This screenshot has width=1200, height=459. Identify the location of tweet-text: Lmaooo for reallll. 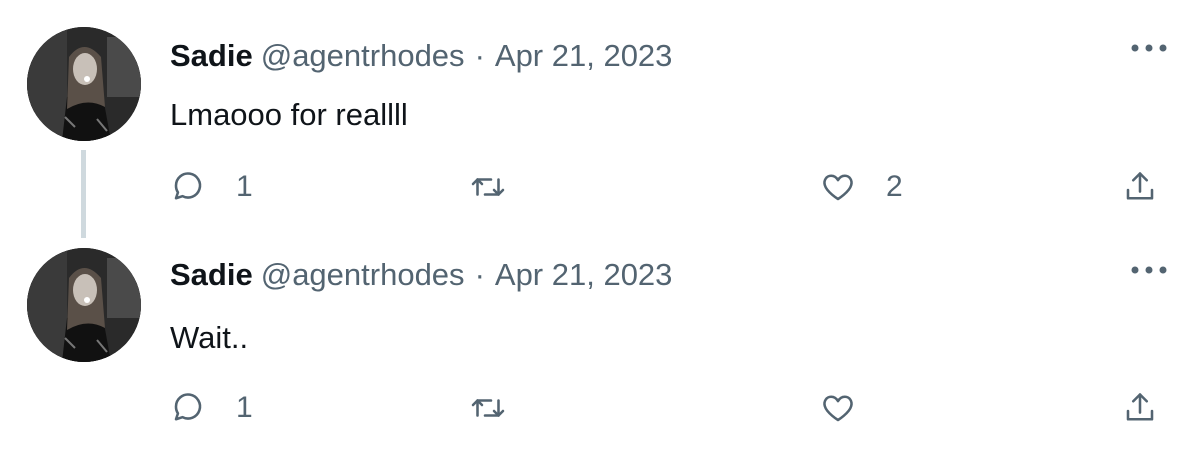
(289, 114).